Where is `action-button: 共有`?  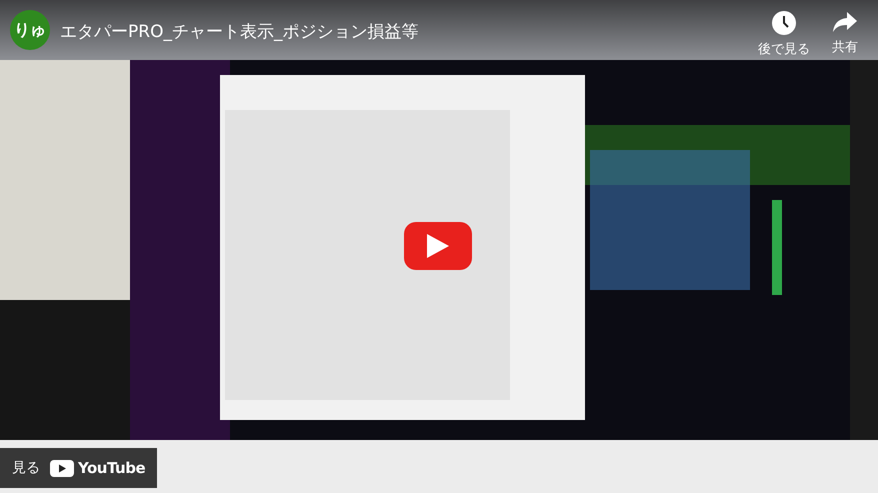
action-button: 共有 is located at coordinates (845, 33).